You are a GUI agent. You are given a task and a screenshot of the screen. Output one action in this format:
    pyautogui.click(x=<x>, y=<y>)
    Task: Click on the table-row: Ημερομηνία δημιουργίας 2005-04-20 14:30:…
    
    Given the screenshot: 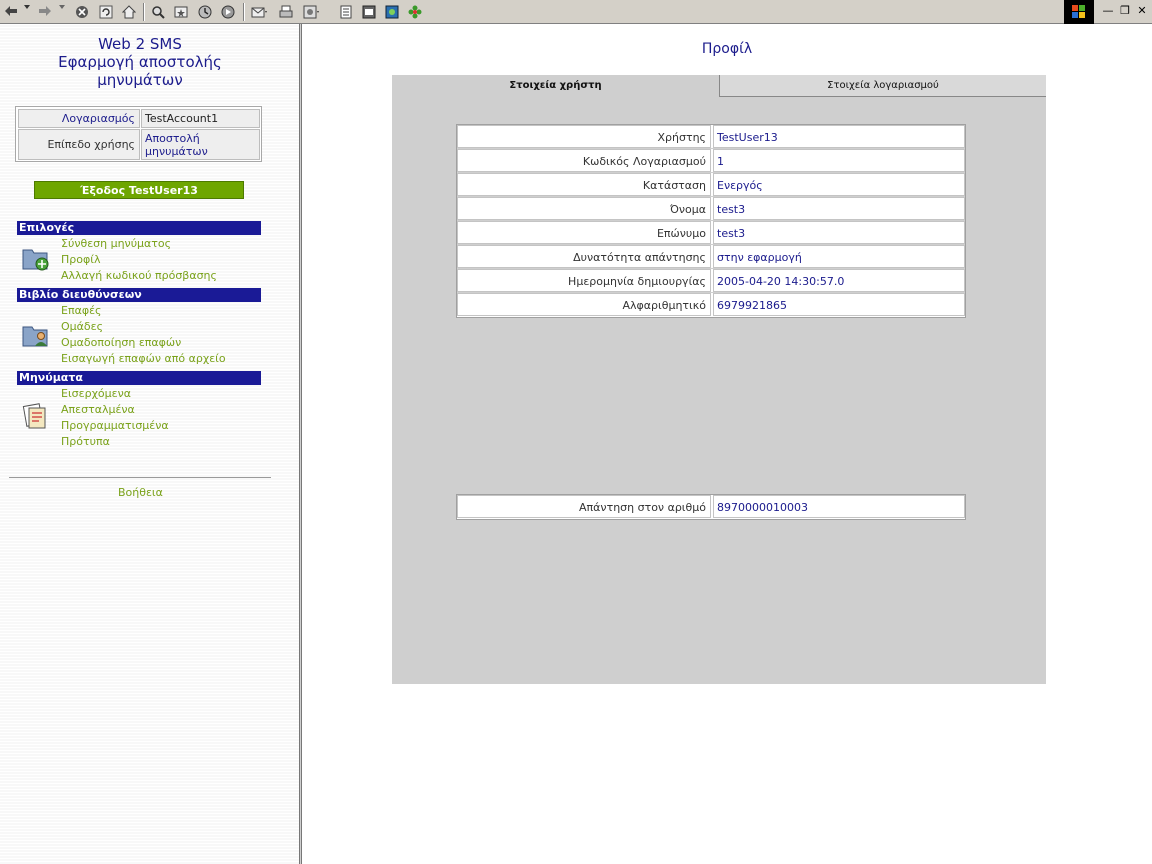 What is the action you would take?
    pyautogui.click(x=711, y=281)
    